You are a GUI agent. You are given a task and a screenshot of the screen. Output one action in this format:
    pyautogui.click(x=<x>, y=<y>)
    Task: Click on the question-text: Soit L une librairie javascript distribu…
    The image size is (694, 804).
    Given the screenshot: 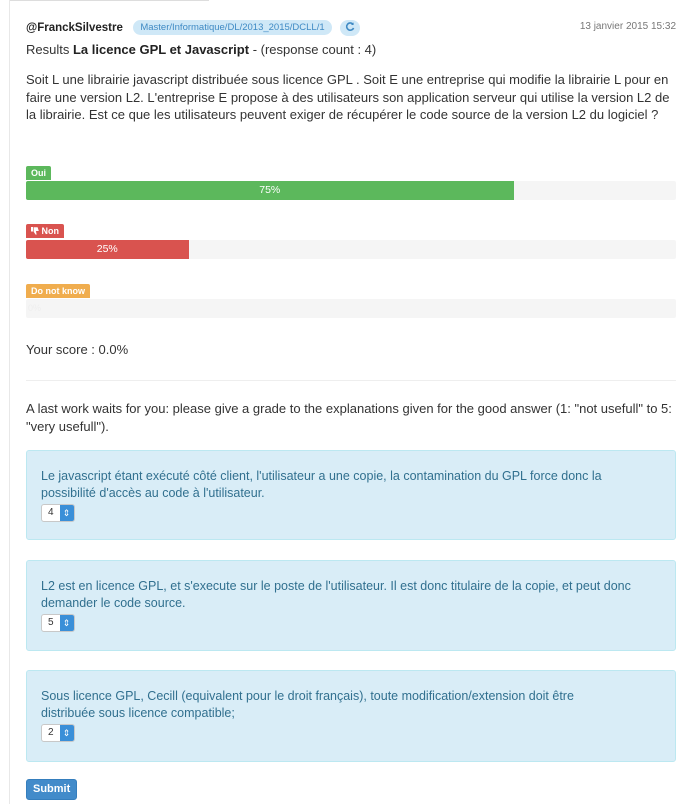 What is the action you would take?
    pyautogui.click(x=348, y=97)
    